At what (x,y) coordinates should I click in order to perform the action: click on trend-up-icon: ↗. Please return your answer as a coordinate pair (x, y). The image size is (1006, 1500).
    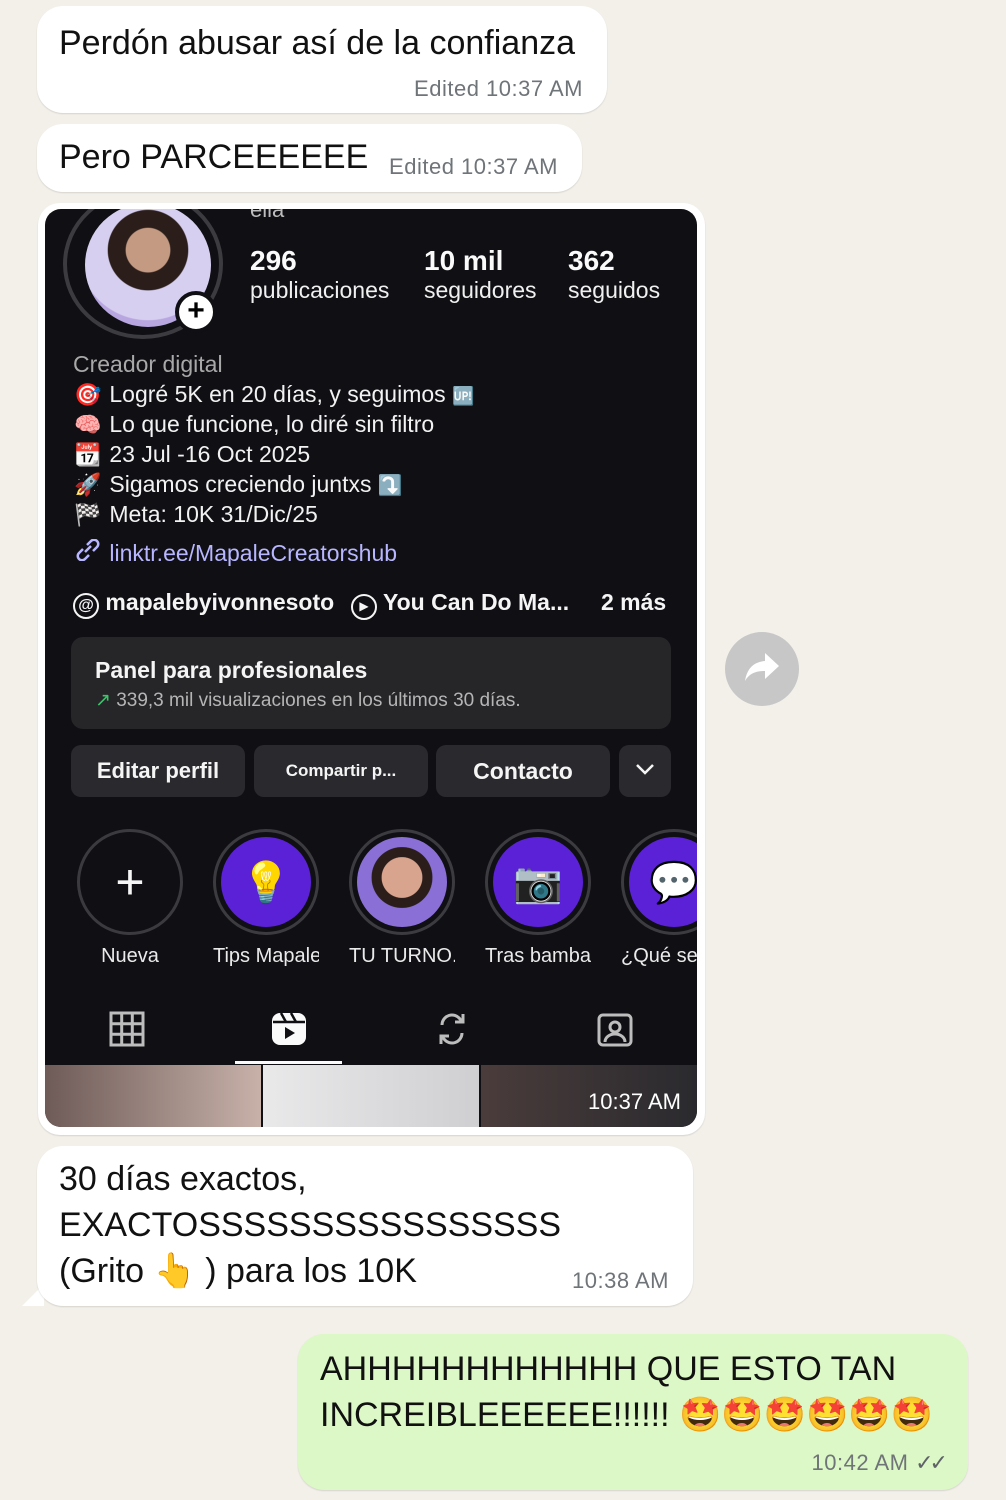
    Looking at the image, I should click on (103, 700).